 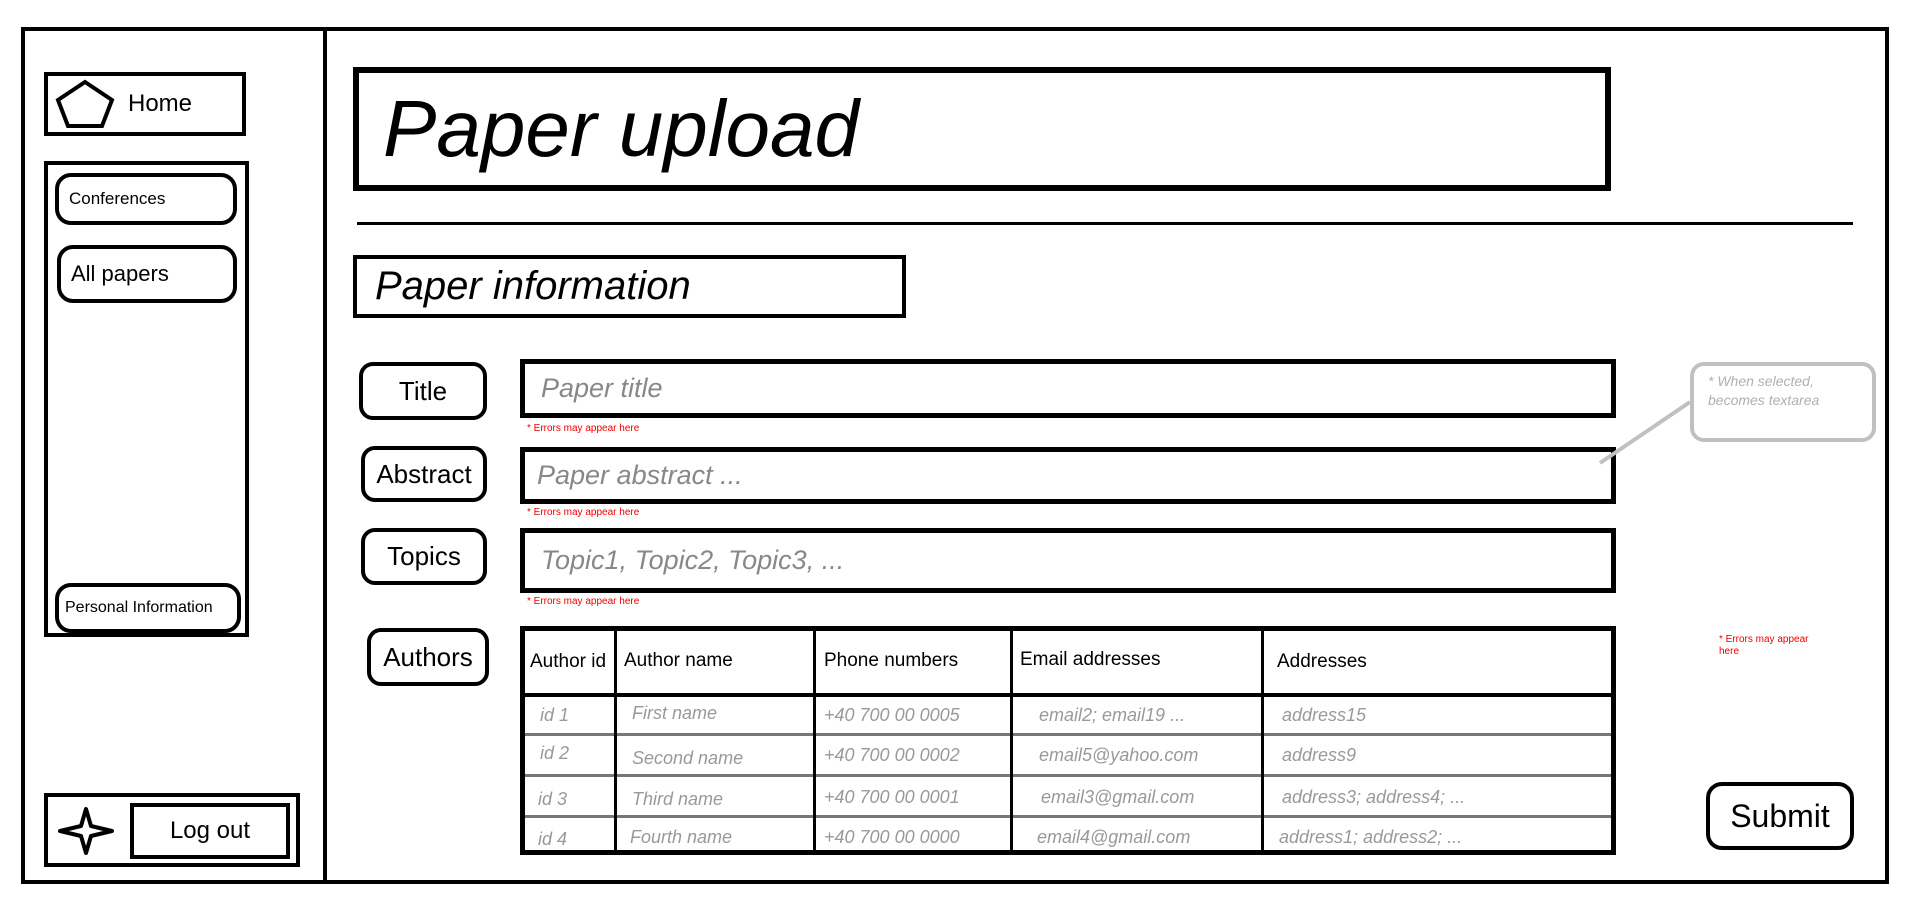 I want to click on sidebar-item-label: Personal Information, so click(x=139, y=607).